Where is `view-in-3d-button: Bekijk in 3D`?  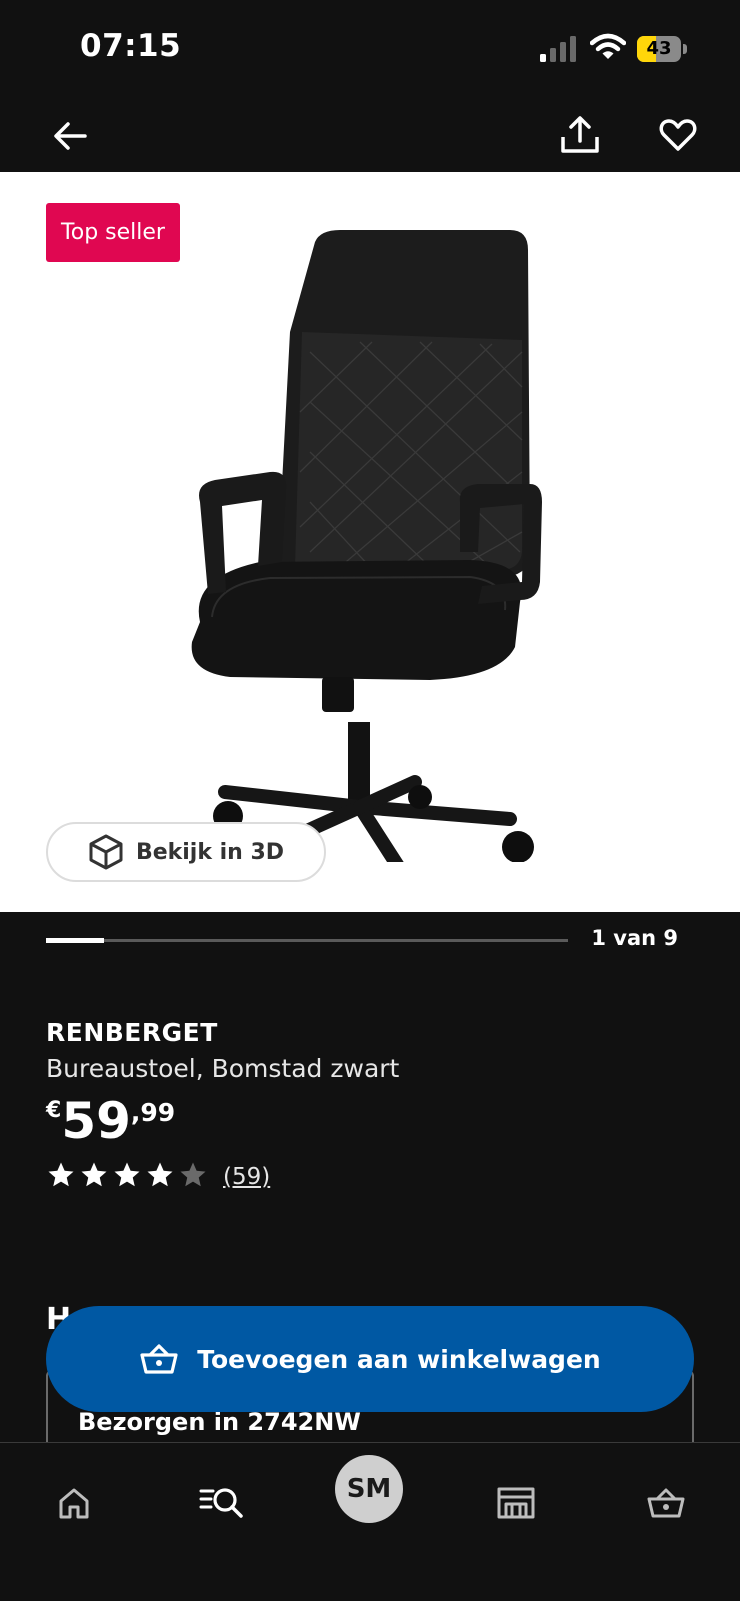
view-in-3d-button: Bekijk in 3D is located at coordinates (186, 852).